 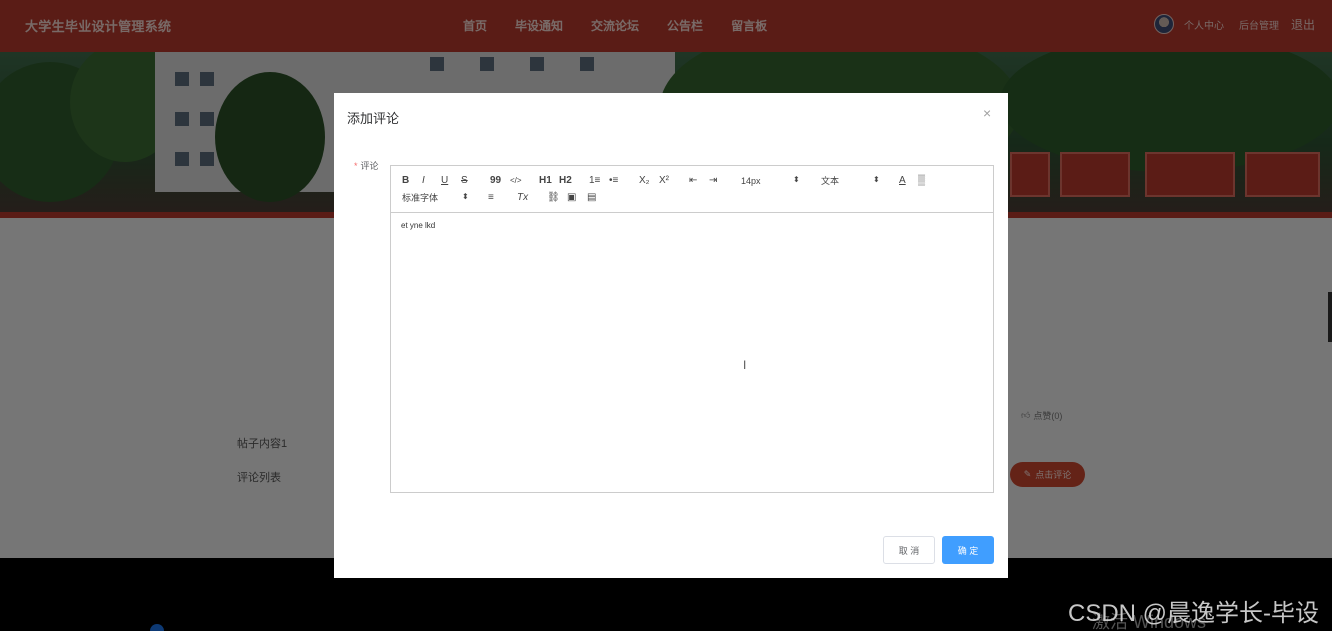 I want to click on code-button: </>, so click(x=516, y=181).